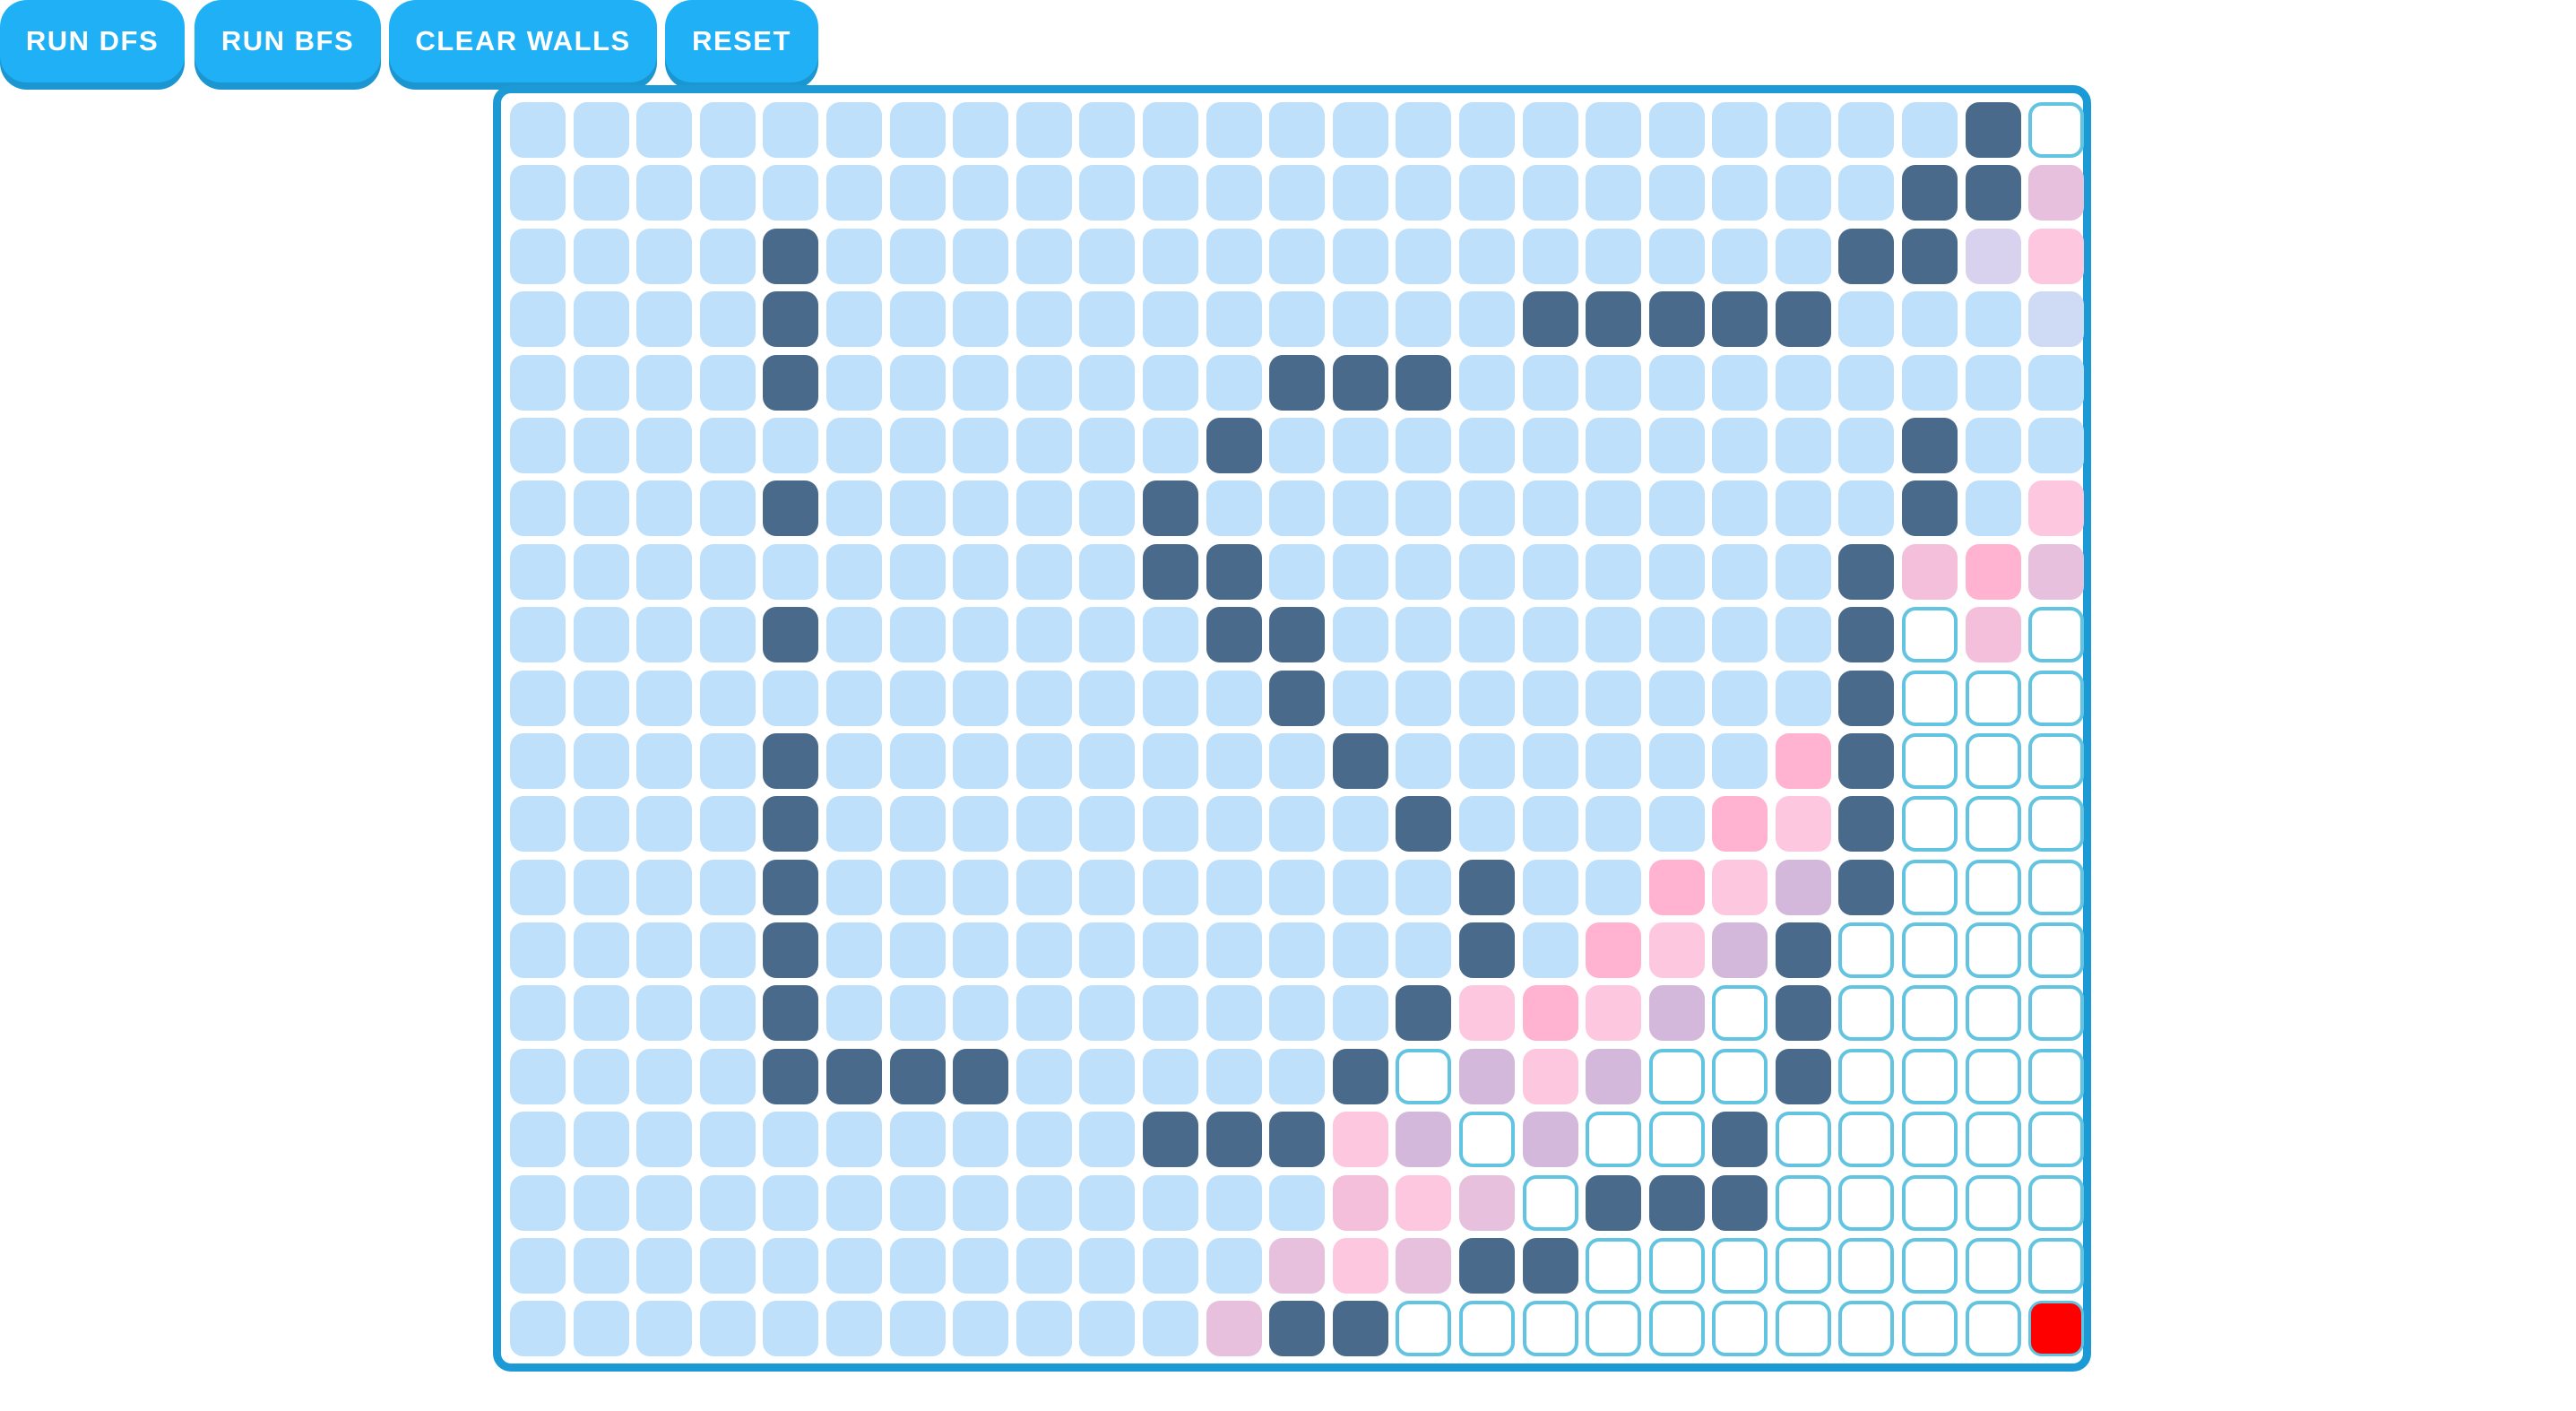 This screenshot has width=2576, height=1411. I want to click on grid-cell-frontier-rose, so click(1993, 635).